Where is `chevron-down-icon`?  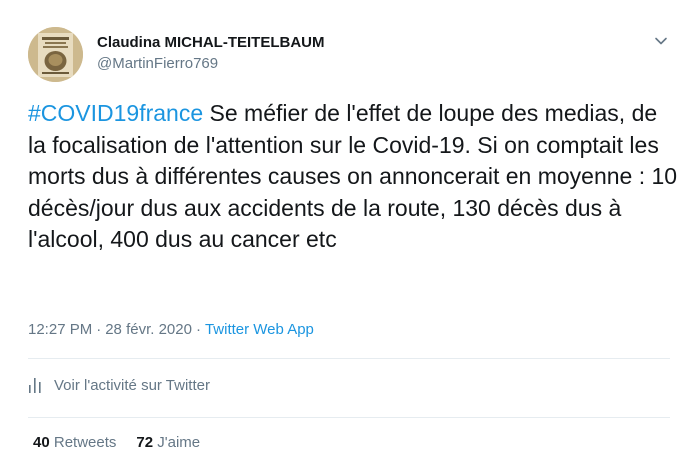
chevron-down-icon is located at coordinates (661, 41).